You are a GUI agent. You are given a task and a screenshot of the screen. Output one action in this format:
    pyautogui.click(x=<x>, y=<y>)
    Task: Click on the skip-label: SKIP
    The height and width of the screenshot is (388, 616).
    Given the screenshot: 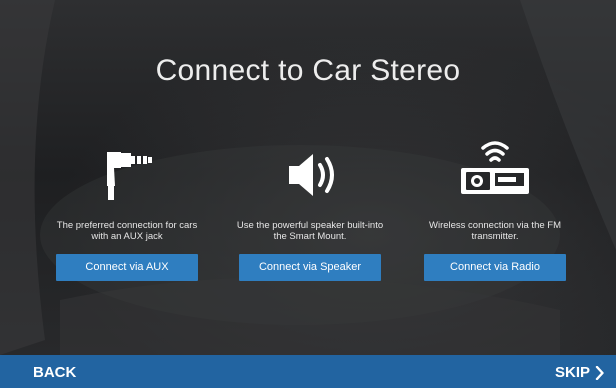 What is the action you would take?
    pyautogui.click(x=572, y=372)
    